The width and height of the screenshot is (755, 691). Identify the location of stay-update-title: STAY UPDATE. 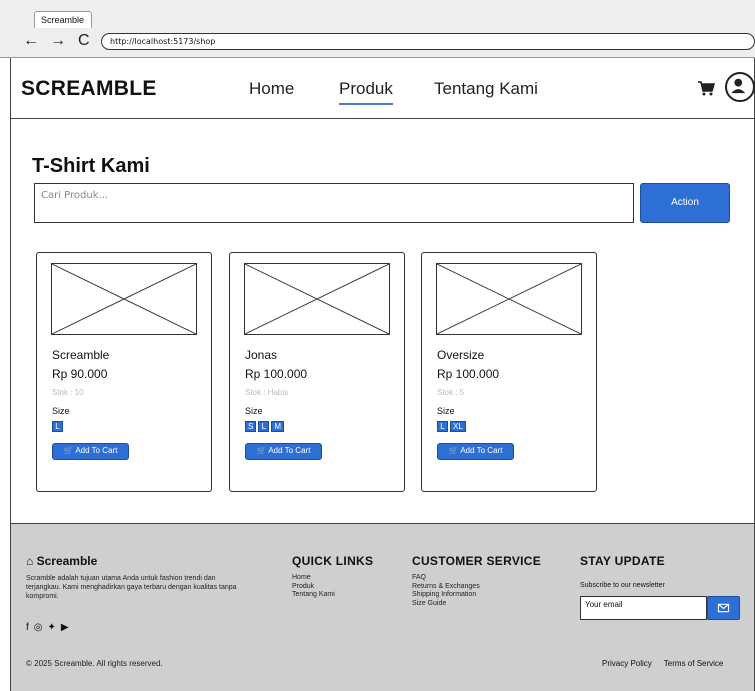
(622, 561).